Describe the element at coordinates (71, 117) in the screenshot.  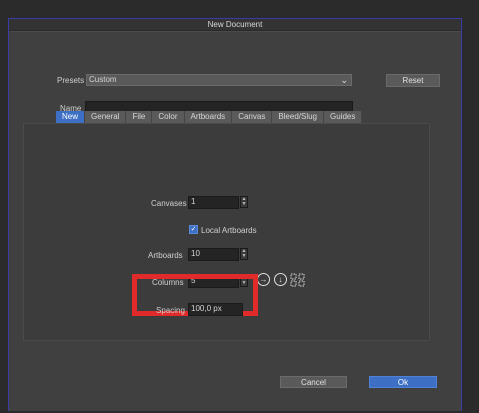
I see `tab-new: New` at that location.